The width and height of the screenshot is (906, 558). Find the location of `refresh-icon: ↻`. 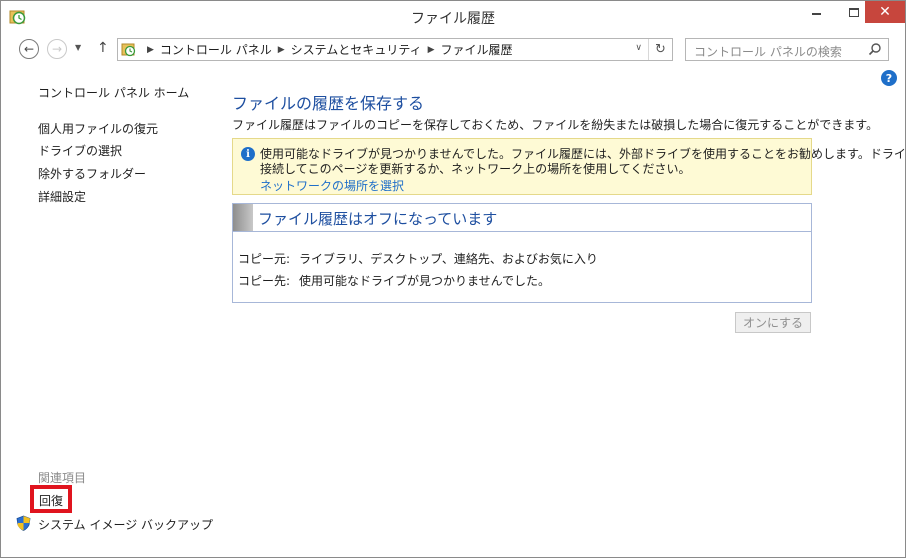

refresh-icon: ↻ is located at coordinates (660, 49).